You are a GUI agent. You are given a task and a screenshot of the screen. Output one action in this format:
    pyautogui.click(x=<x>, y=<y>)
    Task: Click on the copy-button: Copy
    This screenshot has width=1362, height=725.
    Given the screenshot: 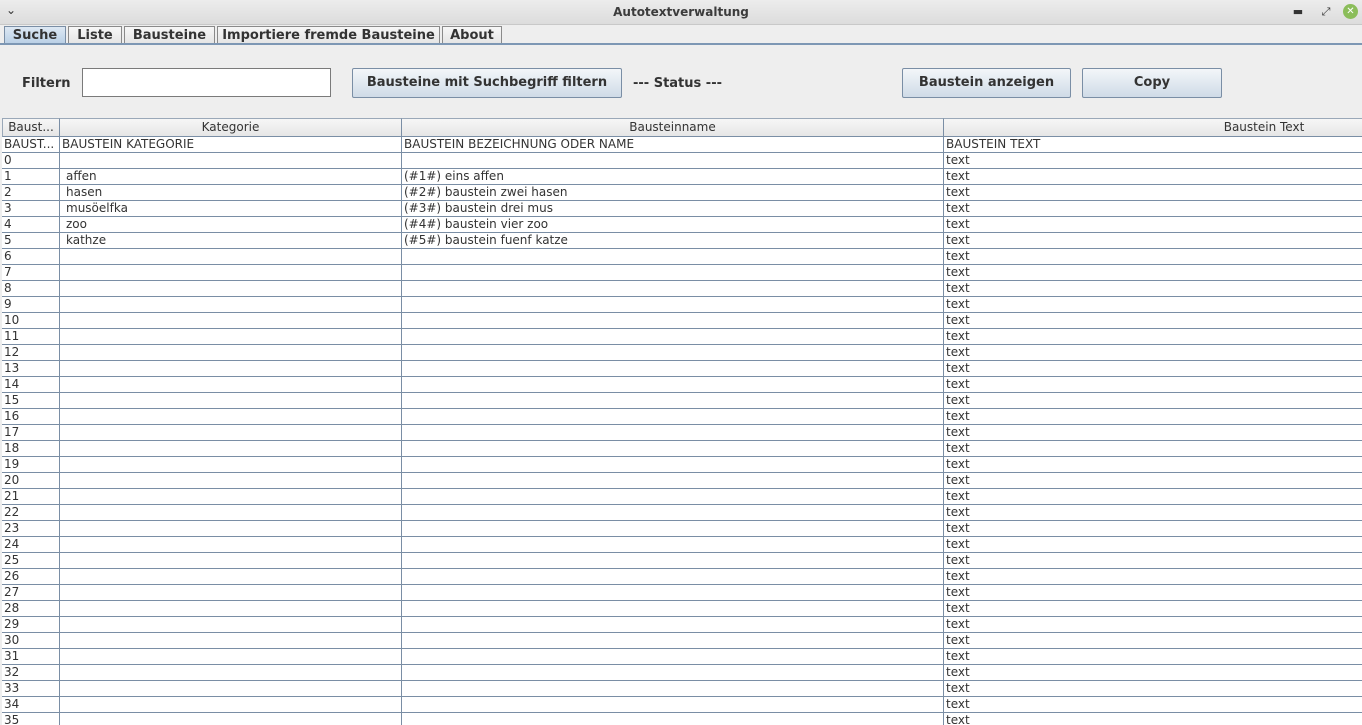 What is the action you would take?
    pyautogui.click(x=1152, y=83)
    